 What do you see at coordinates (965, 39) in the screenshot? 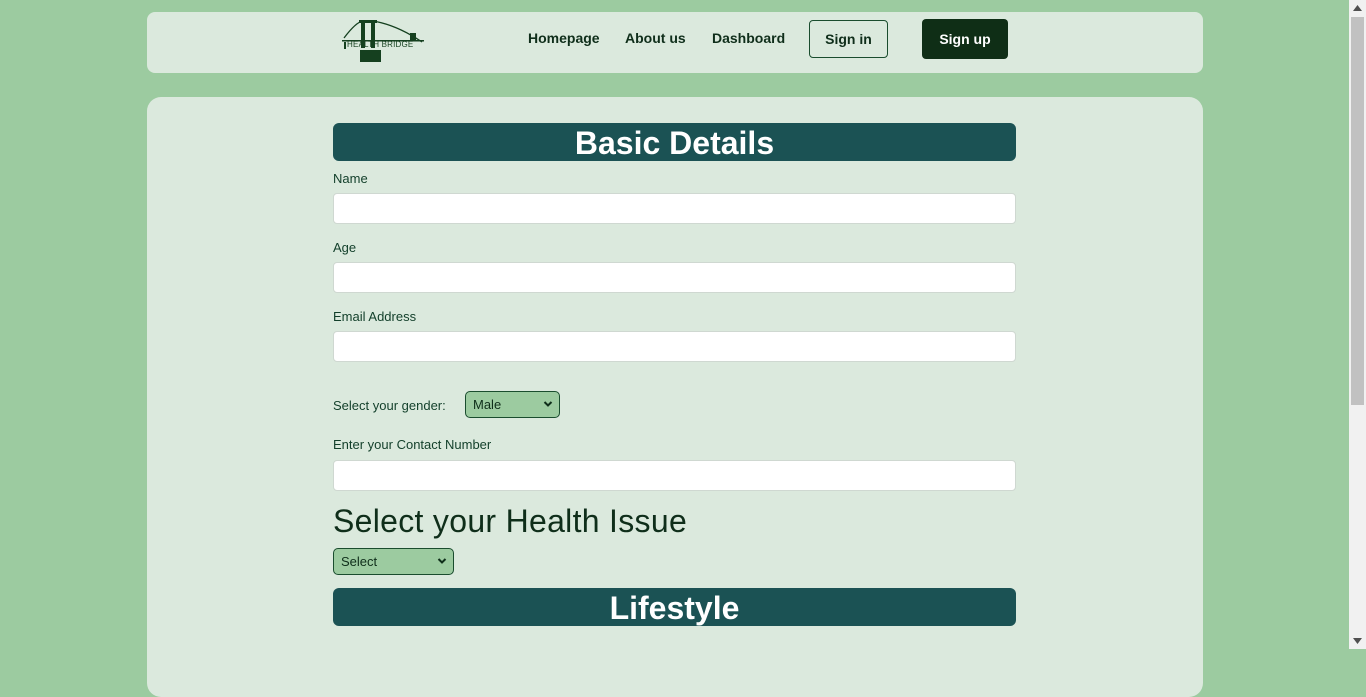
I see `sign-up-button: Sign up` at bounding box center [965, 39].